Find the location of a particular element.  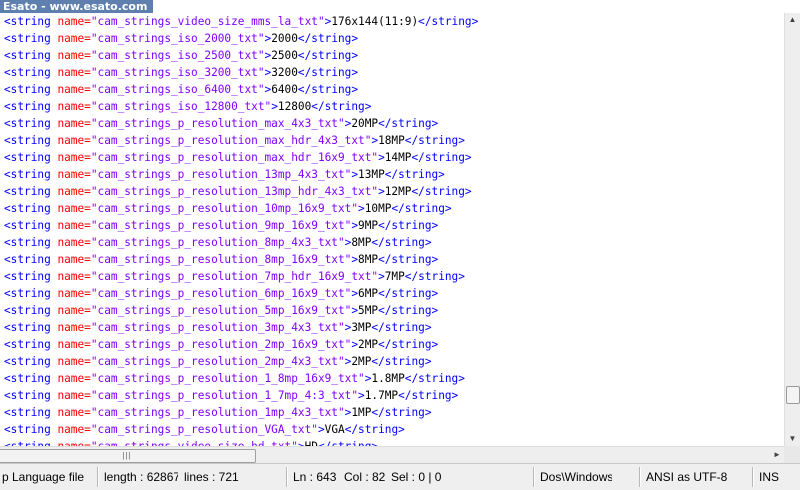

string-name-value: cam_strings_p_resolution_2mp_4x3_txt is located at coordinates (217, 361).